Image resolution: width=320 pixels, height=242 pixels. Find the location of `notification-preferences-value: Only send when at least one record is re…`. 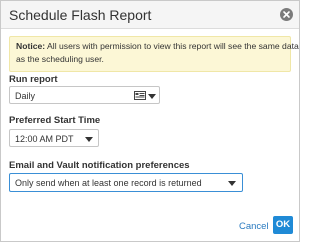

notification-preferences-value: Only send when at least one record is re… is located at coordinates (108, 183).